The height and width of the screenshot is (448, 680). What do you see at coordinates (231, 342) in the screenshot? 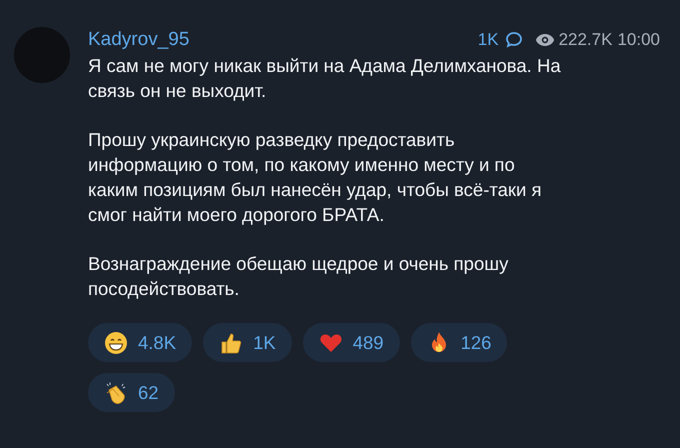
I see `thumbs-up-icon` at bounding box center [231, 342].